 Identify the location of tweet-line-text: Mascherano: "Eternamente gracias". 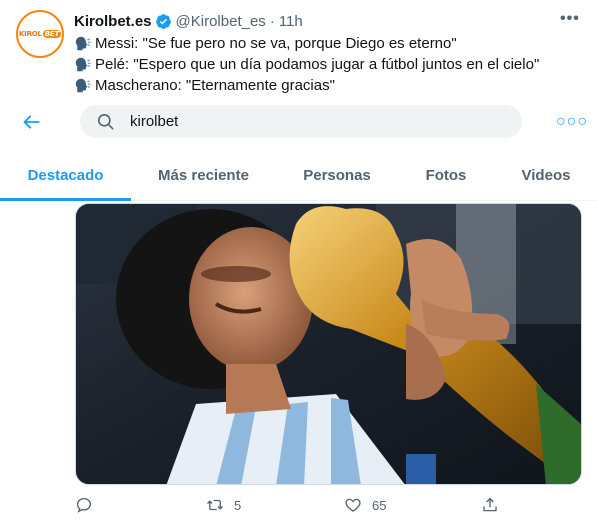
(215, 85).